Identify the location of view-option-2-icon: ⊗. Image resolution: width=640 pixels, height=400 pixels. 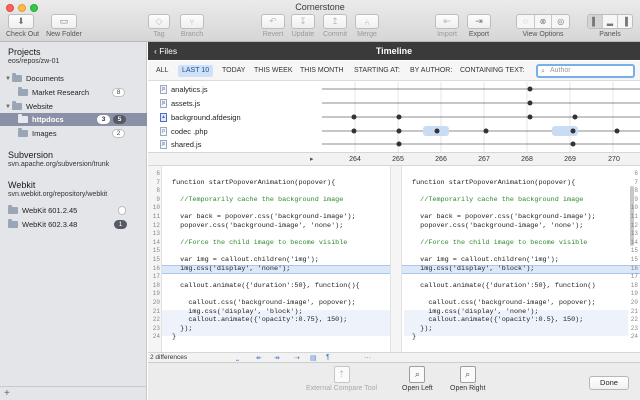
(544, 21).